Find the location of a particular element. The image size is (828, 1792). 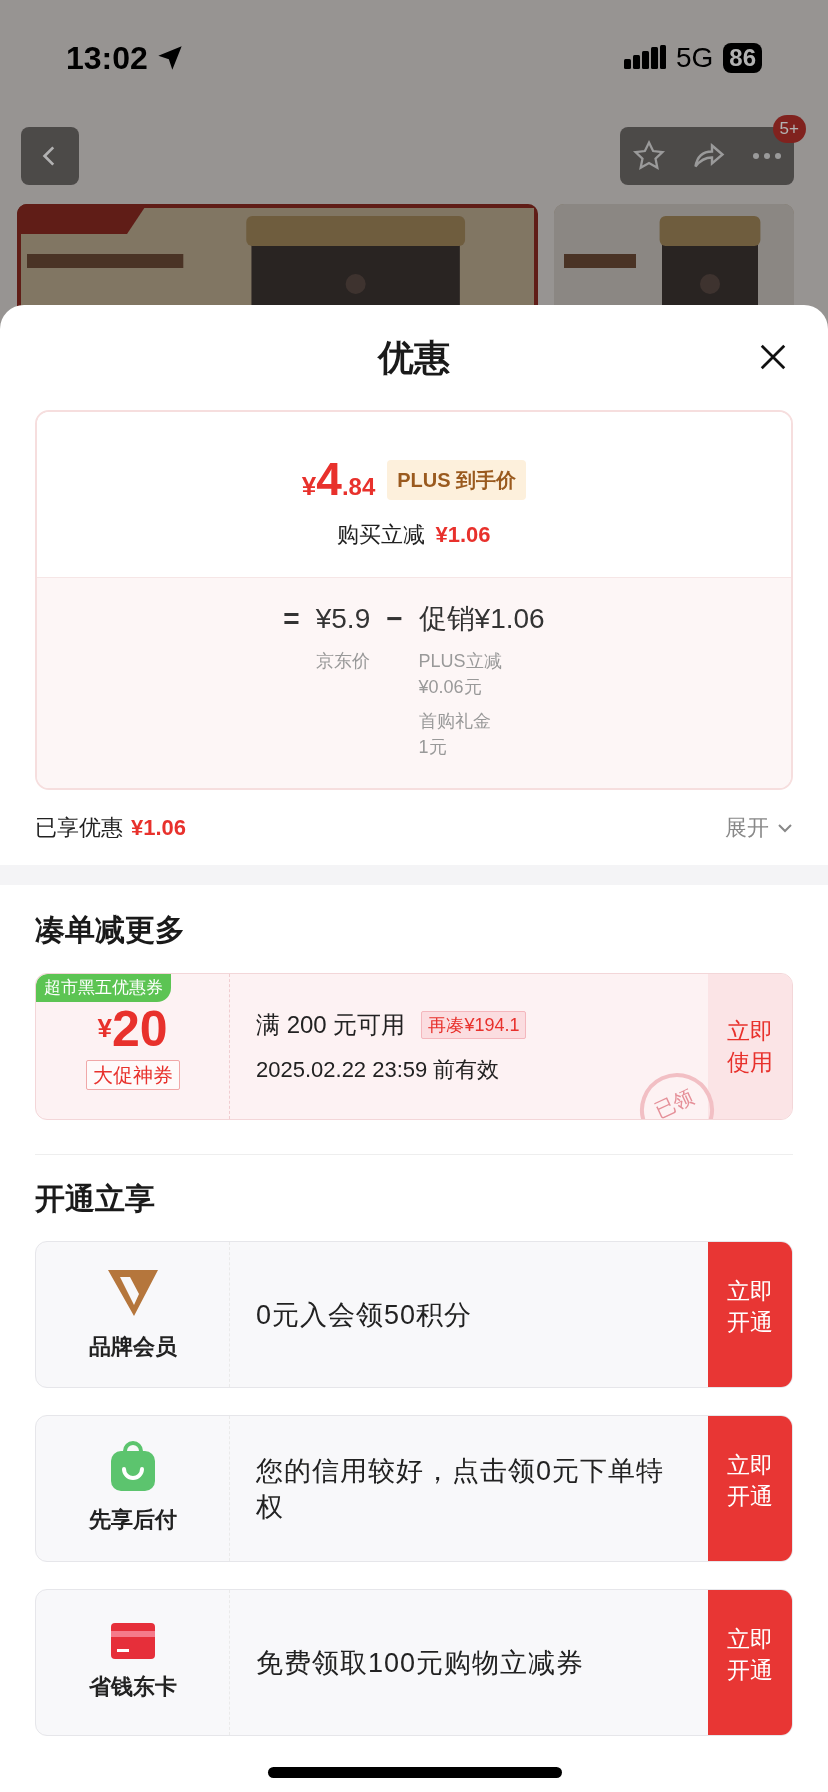

expand-button: 展开 is located at coordinates (759, 827).